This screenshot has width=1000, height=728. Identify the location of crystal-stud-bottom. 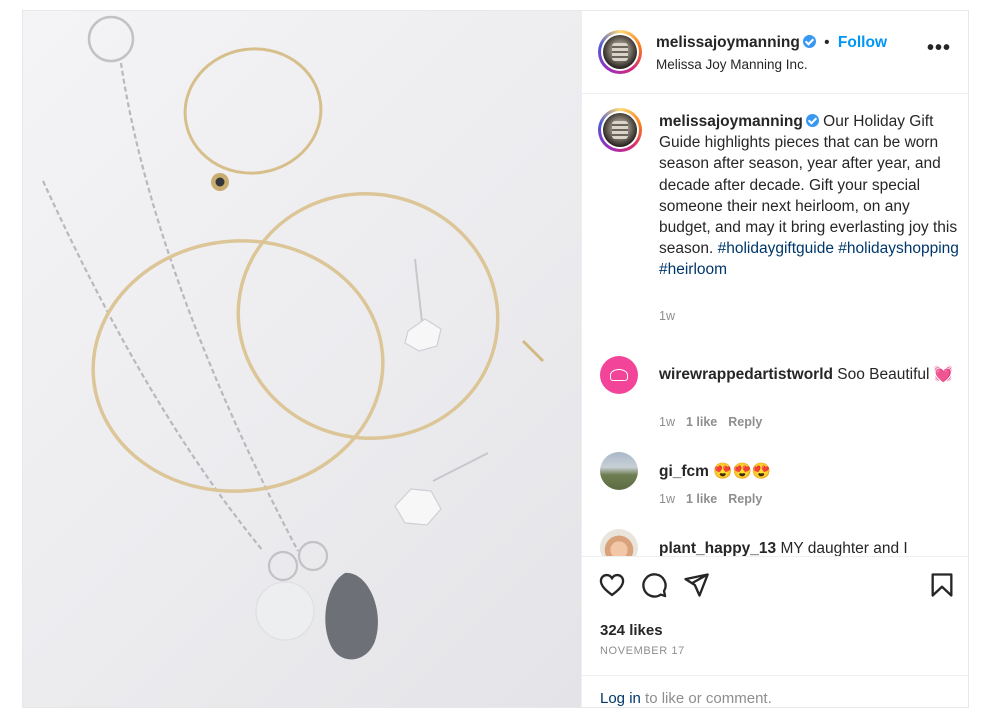
(418, 507).